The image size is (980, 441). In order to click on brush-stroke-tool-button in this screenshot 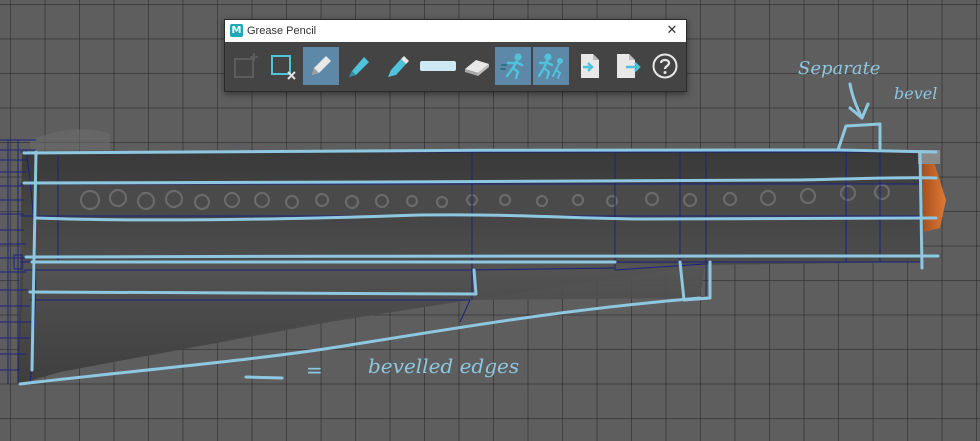, I will do `click(438, 66)`.